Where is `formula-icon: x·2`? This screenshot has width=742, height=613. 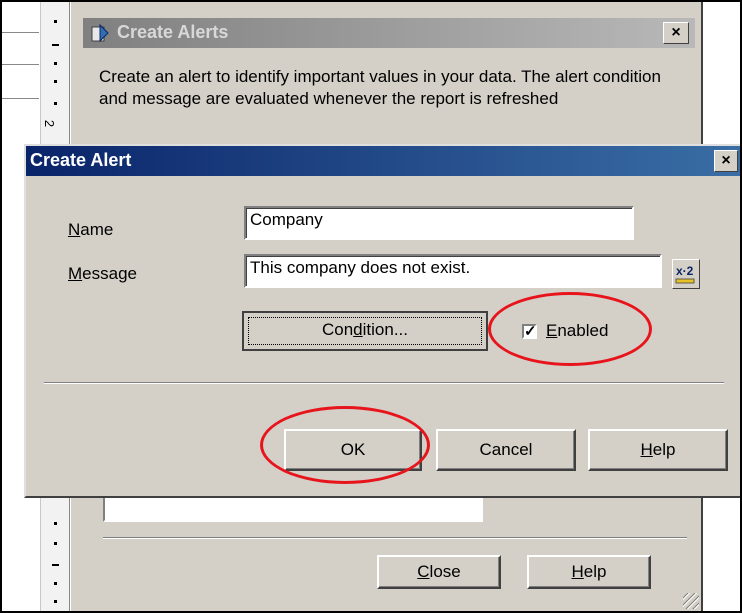 formula-icon: x·2 is located at coordinates (685, 274).